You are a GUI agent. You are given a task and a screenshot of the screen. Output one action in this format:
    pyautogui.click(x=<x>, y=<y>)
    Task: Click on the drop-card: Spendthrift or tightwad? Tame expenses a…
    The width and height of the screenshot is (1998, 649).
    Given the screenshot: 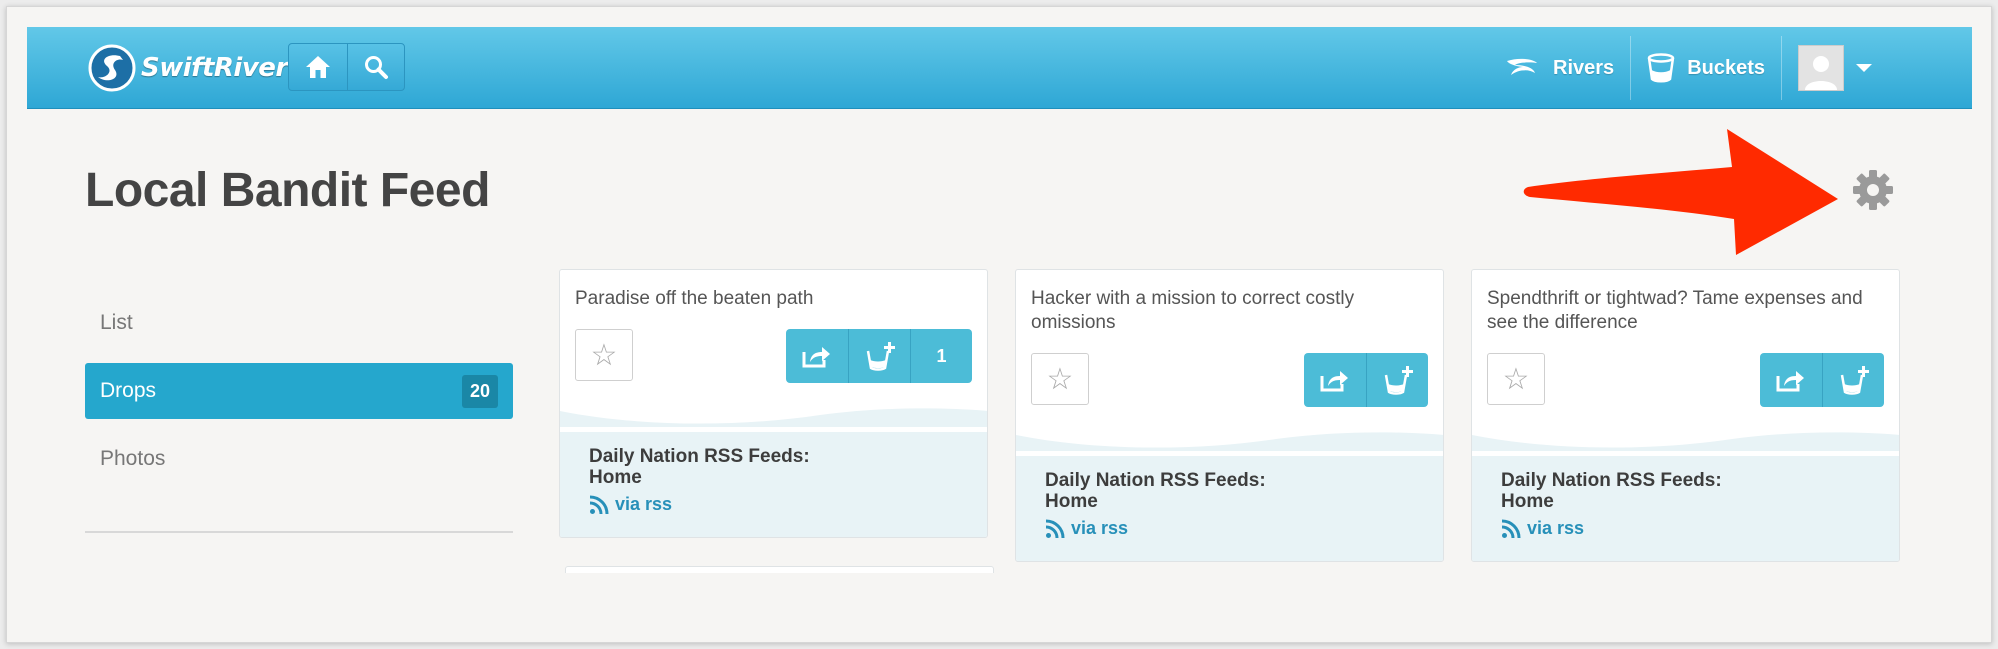 What is the action you would take?
    pyautogui.click(x=1685, y=415)
    